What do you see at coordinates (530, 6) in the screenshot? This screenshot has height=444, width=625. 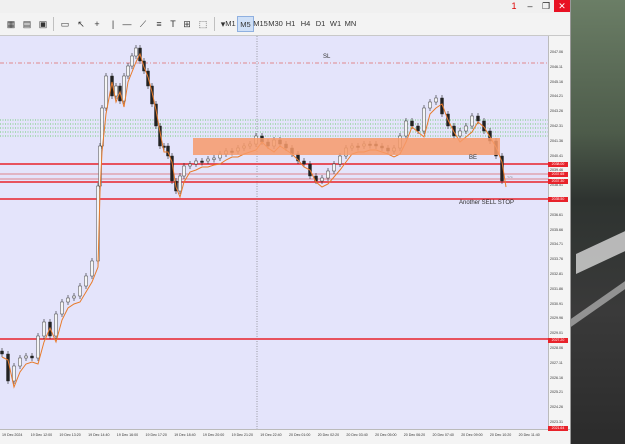 I see `minimize-button: –` at bounding box center [530, 6].